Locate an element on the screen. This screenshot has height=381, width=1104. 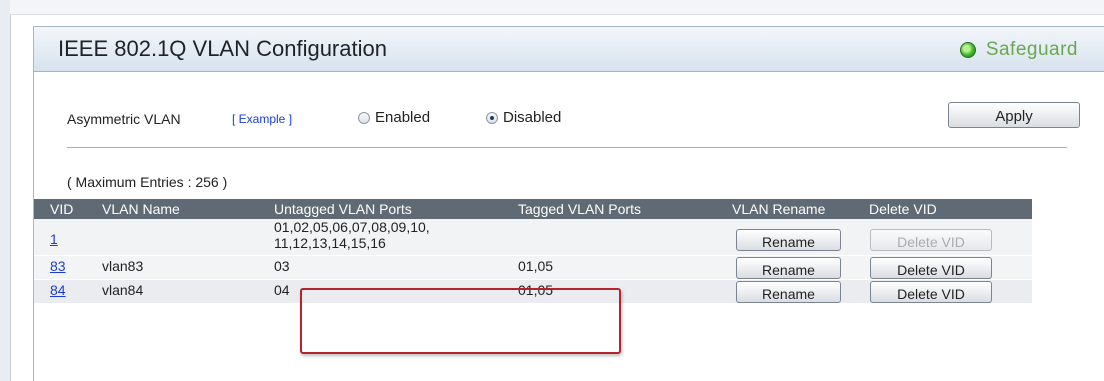
asymmetric-enabled-radio: Enabled is located at coordinates (394, 117).